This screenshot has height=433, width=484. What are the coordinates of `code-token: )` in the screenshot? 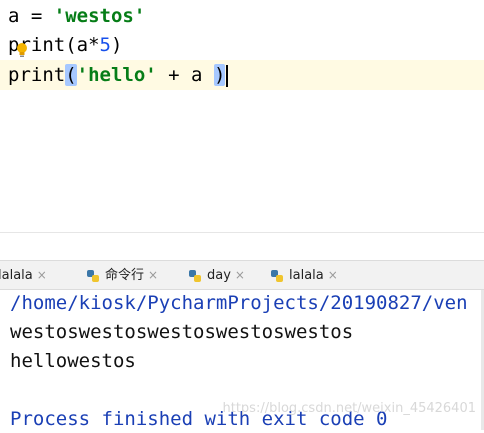 It's located at (116, 45).